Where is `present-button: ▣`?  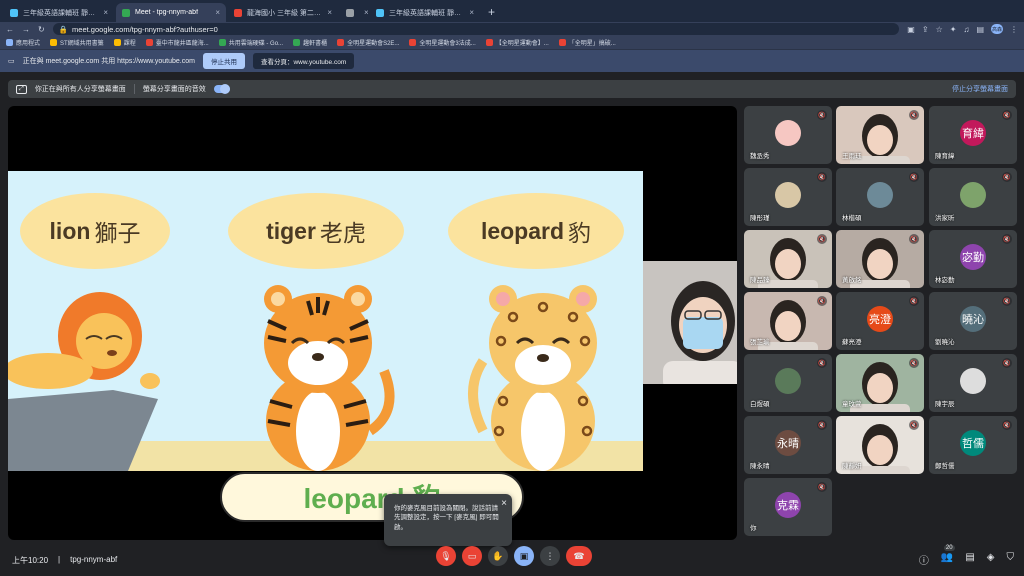 present-button: ▣ is located at coordinates (524, 556).